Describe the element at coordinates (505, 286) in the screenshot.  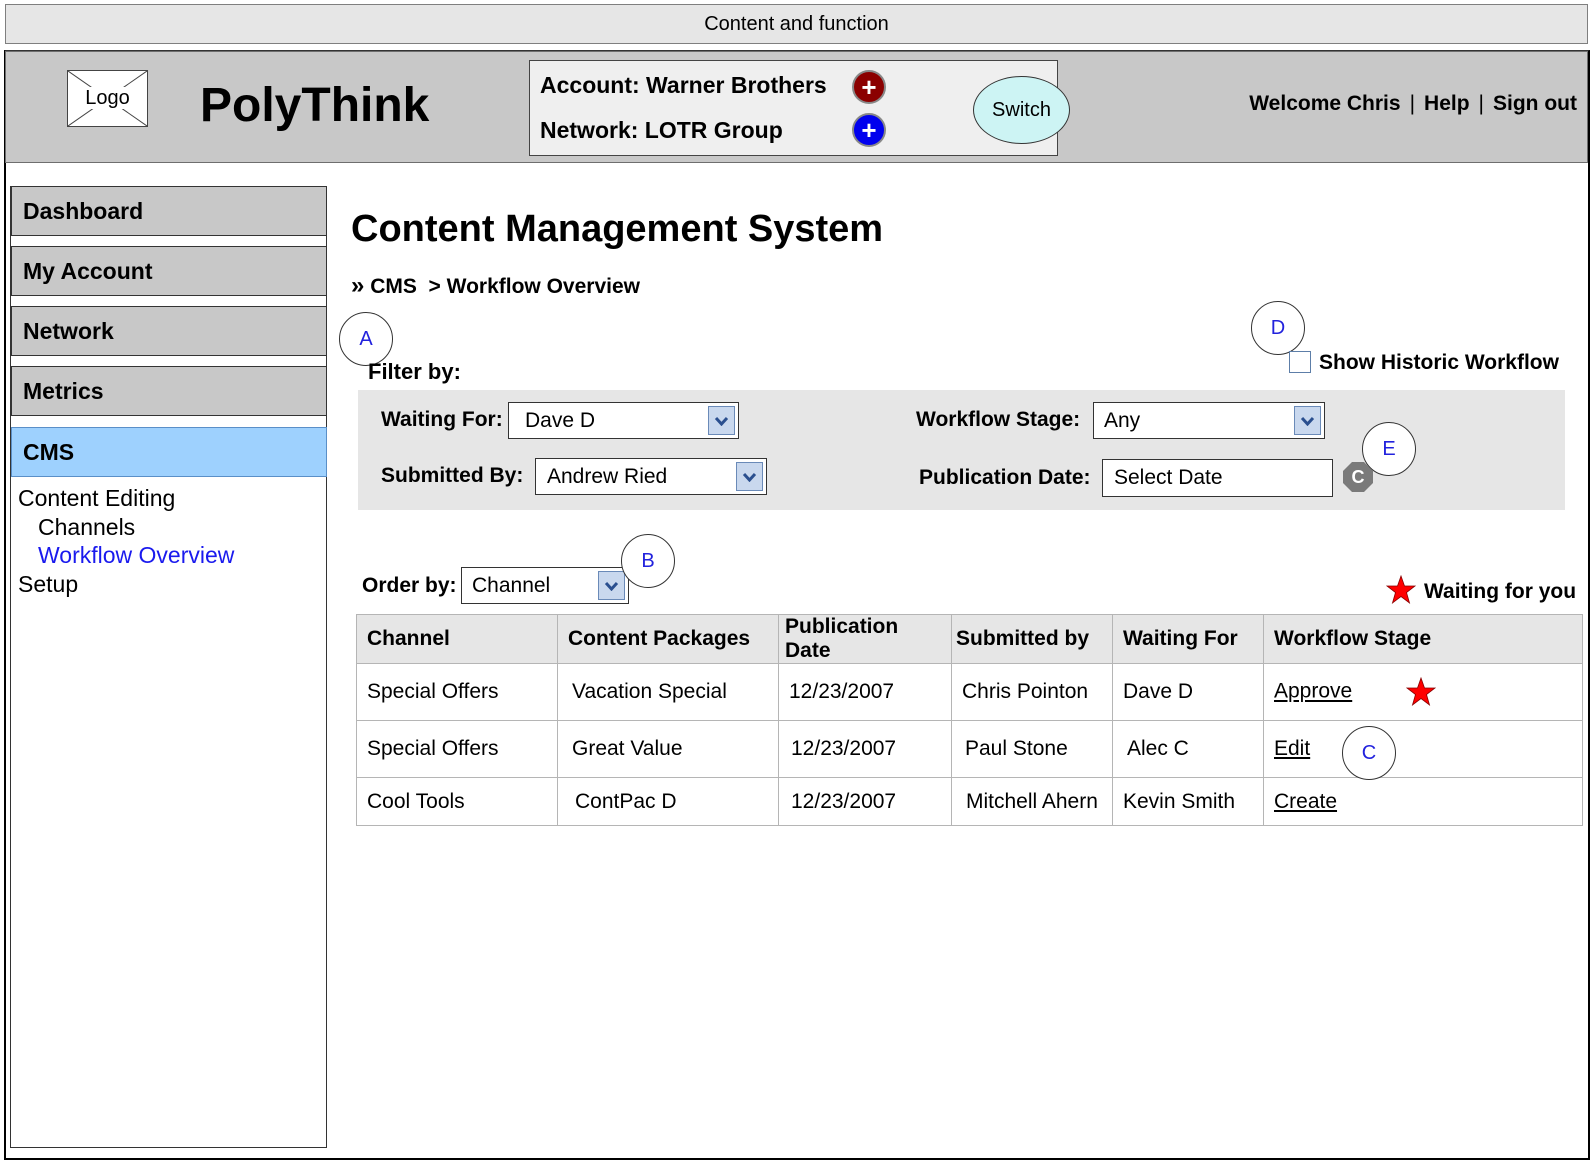
I see `breadcrumb-path: CMS > Workflow Overview` at that location.